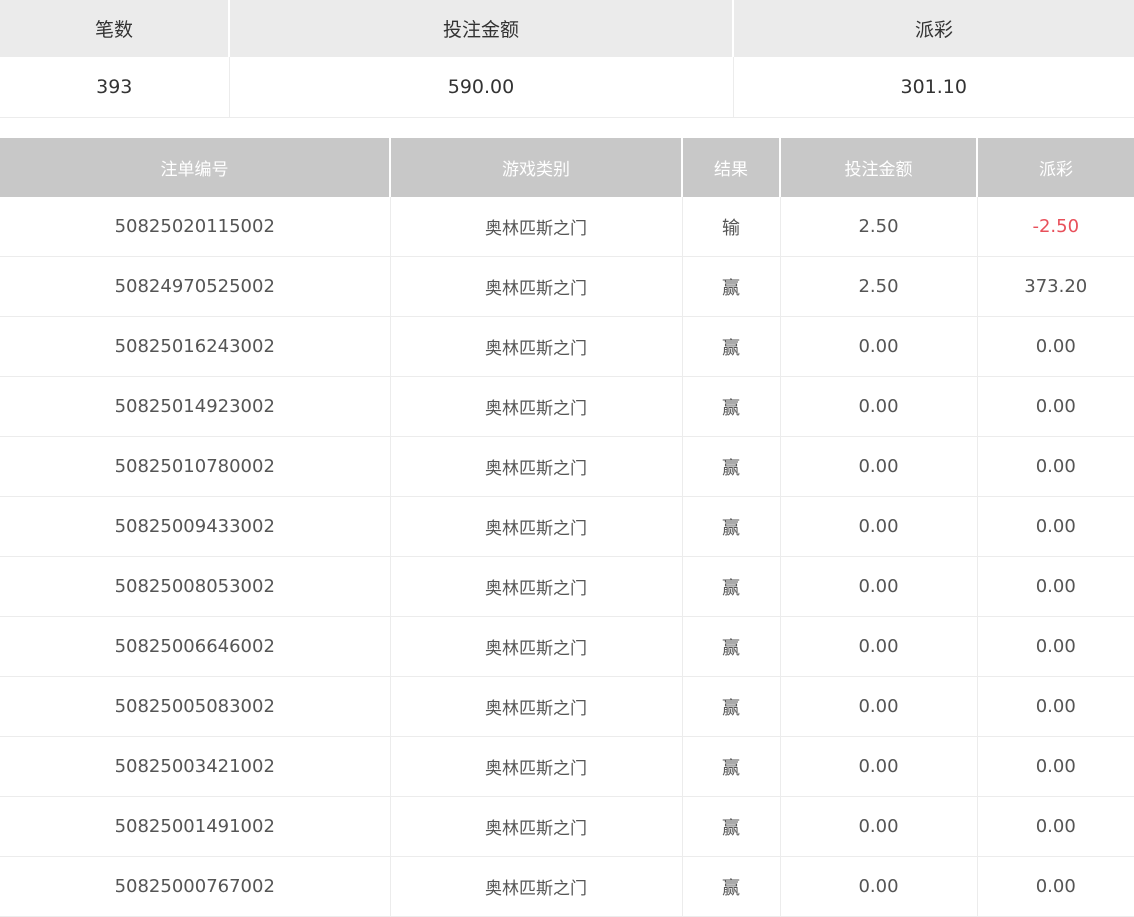 This screenshot has height=917, width=1134. I want to click on table-row: 50825016243002 奥林匹斯之门赢 0.00 0.00, so click(567, 346).